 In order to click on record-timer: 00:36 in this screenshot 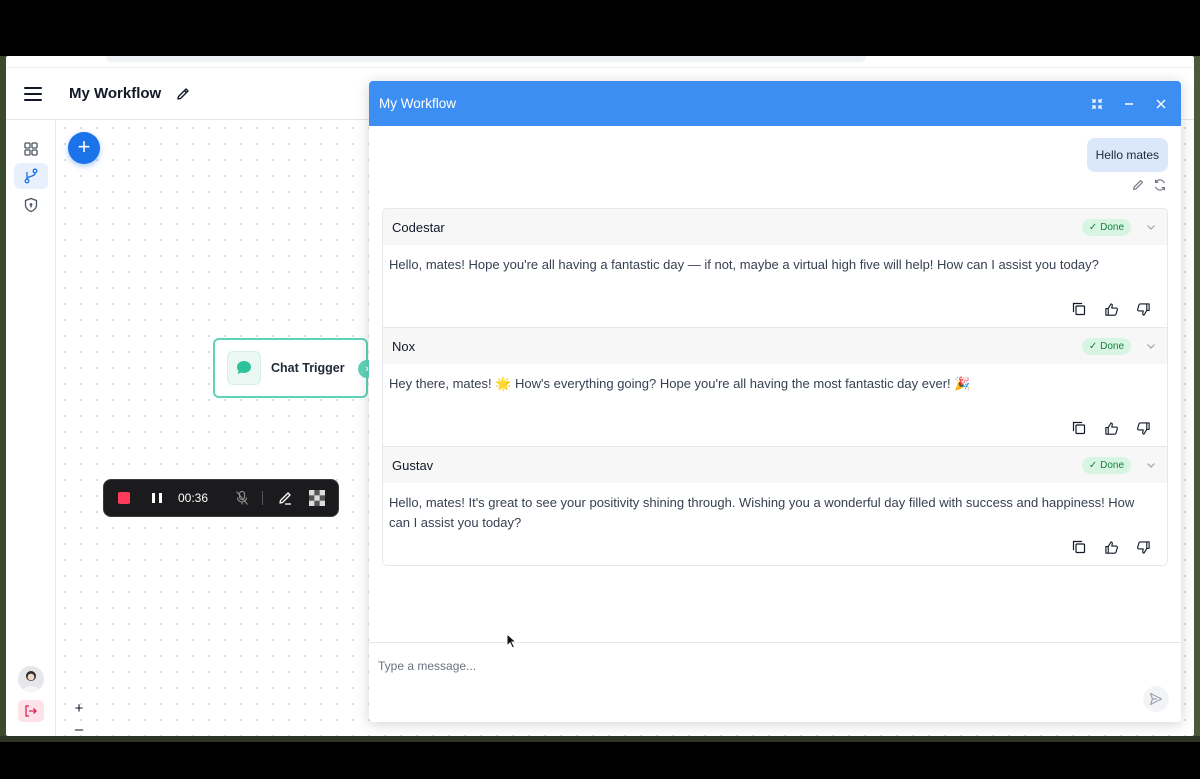, I will do `click(193, 498)`.